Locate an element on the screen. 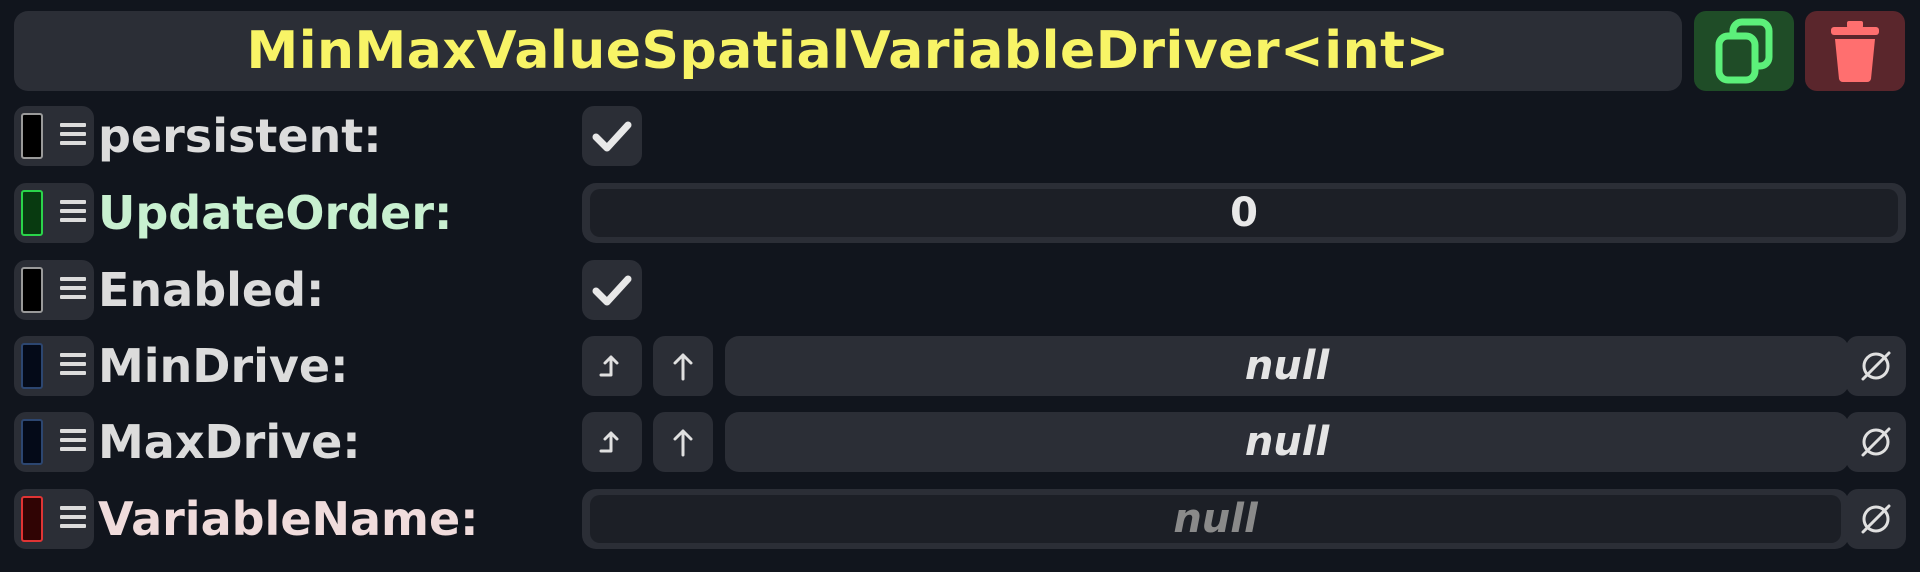  duplicate-button is located at coordinates (1744, 51).